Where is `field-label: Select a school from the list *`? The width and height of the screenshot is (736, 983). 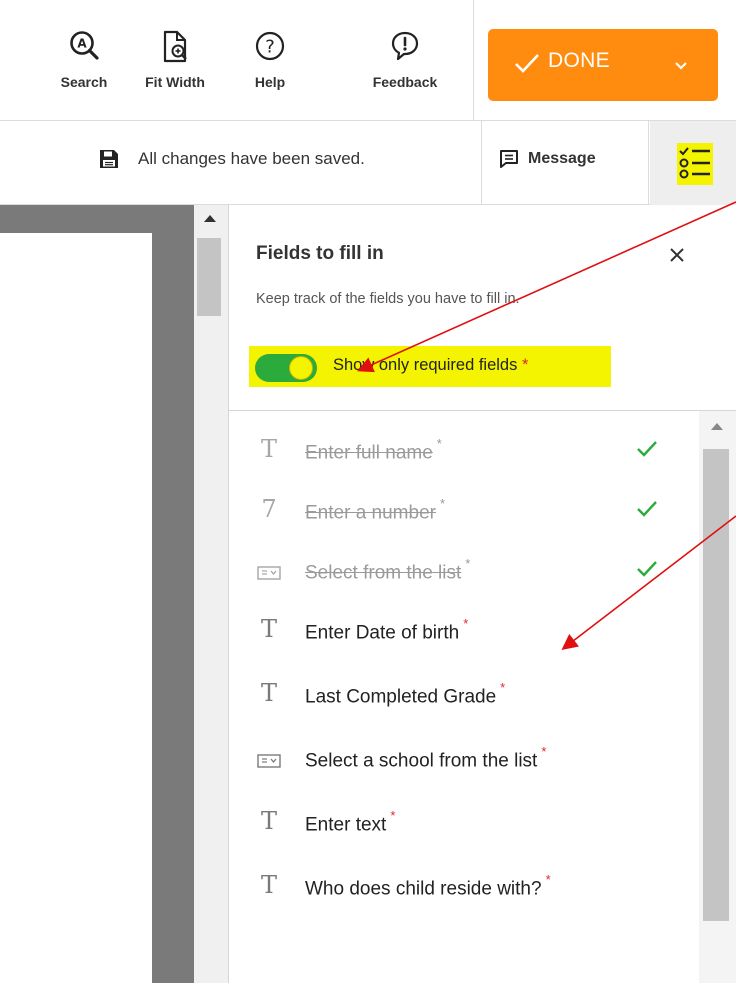
field-label: Select a school from the list * is located at coordinates (426, 758).